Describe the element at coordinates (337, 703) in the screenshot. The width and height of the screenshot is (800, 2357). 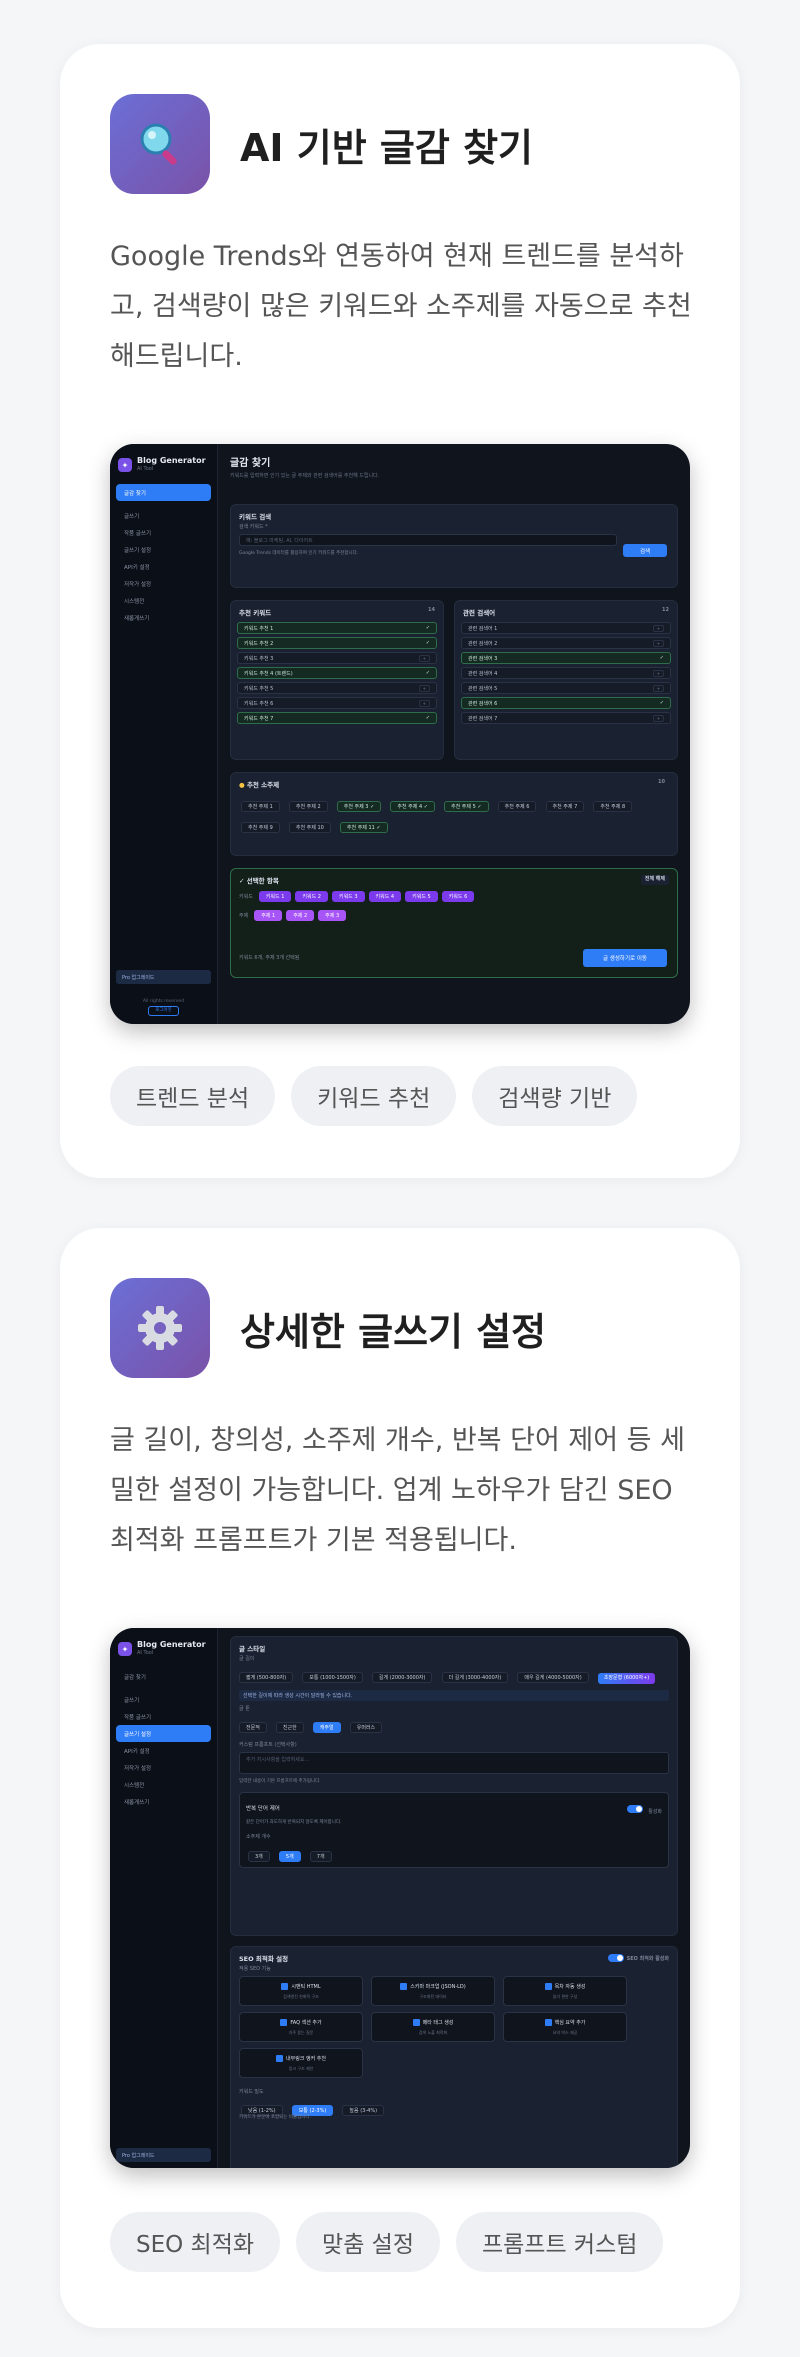
I see `keyword-item: 키워드 추천 6 +` at that location.